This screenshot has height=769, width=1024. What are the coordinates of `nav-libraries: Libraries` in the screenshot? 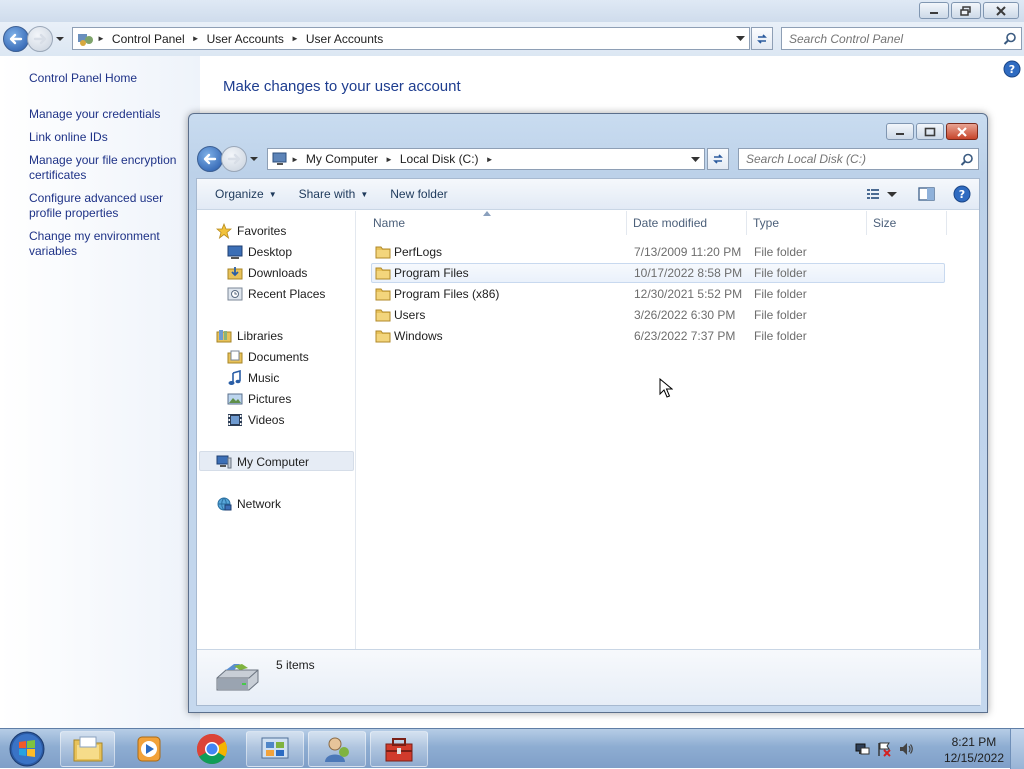 It's located at (249, 335).